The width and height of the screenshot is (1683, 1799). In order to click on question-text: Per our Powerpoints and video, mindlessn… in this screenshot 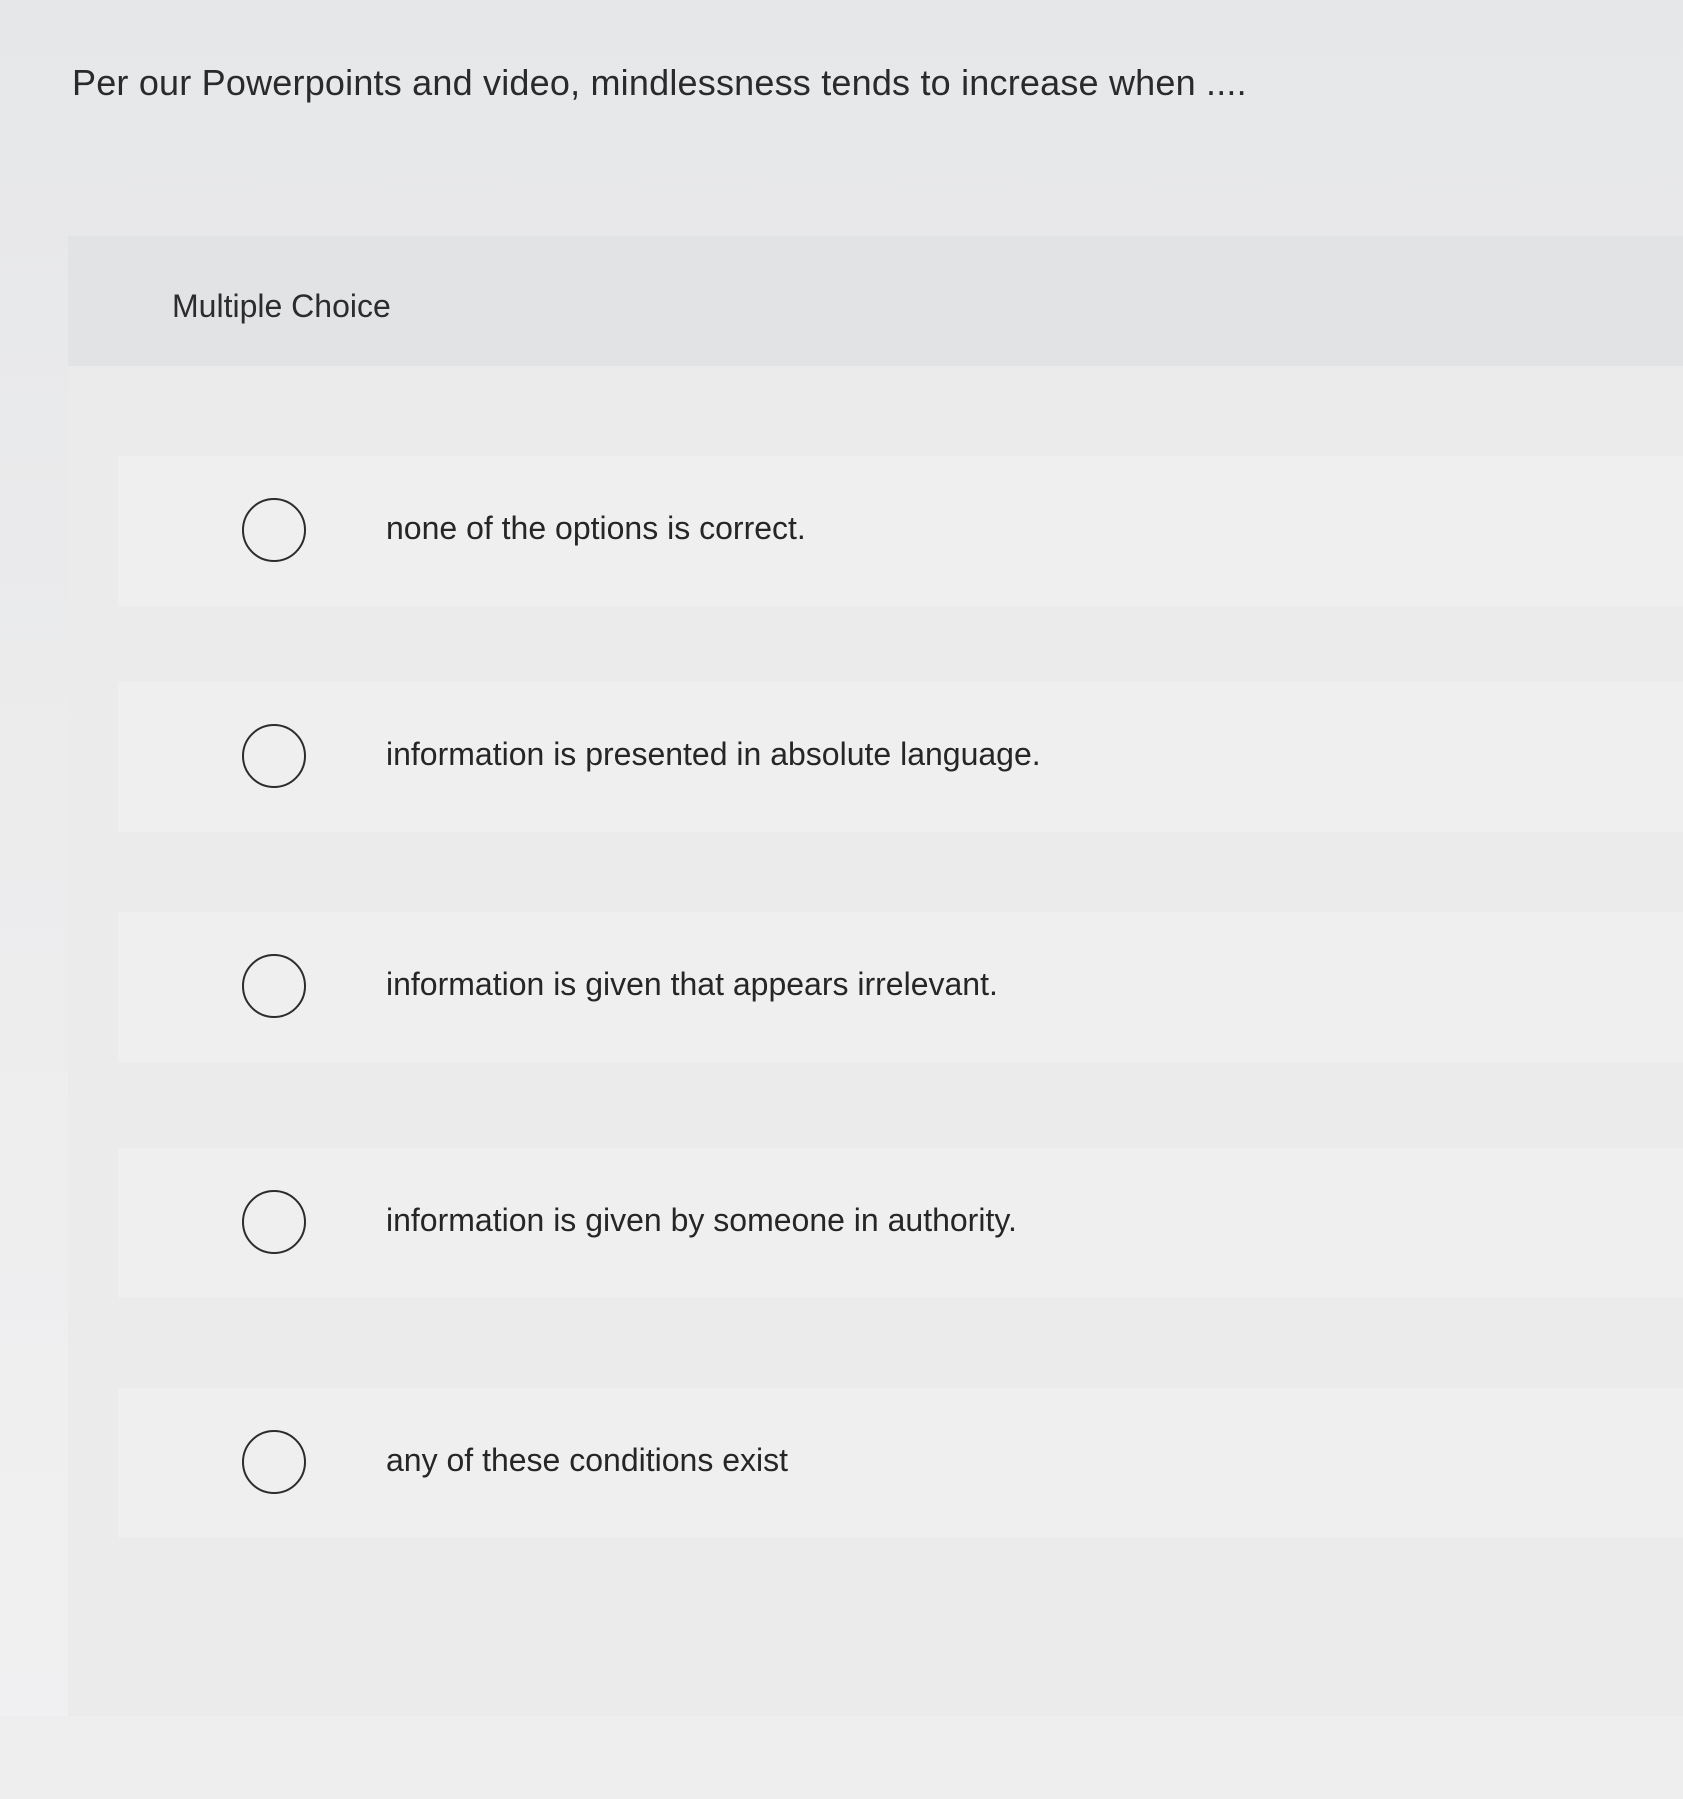, I will do `click(659, 82)`.